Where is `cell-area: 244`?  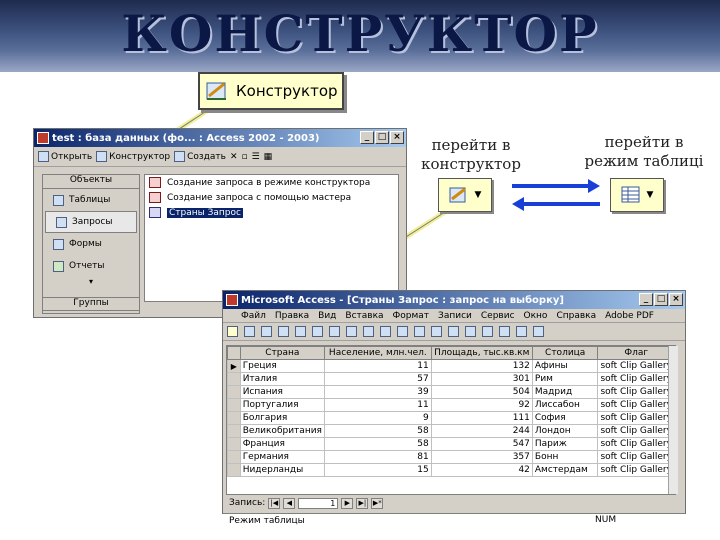 cell-area: 244 is located at coordinates (481, 431).